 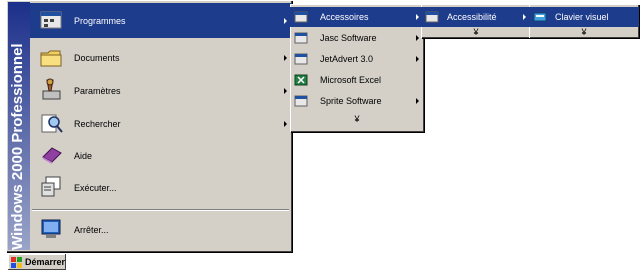 What do you see at coordinates (351, 101) in the screenshot?
I see `menu-item-label: Sprite Software` at bounding box center [351, 101].